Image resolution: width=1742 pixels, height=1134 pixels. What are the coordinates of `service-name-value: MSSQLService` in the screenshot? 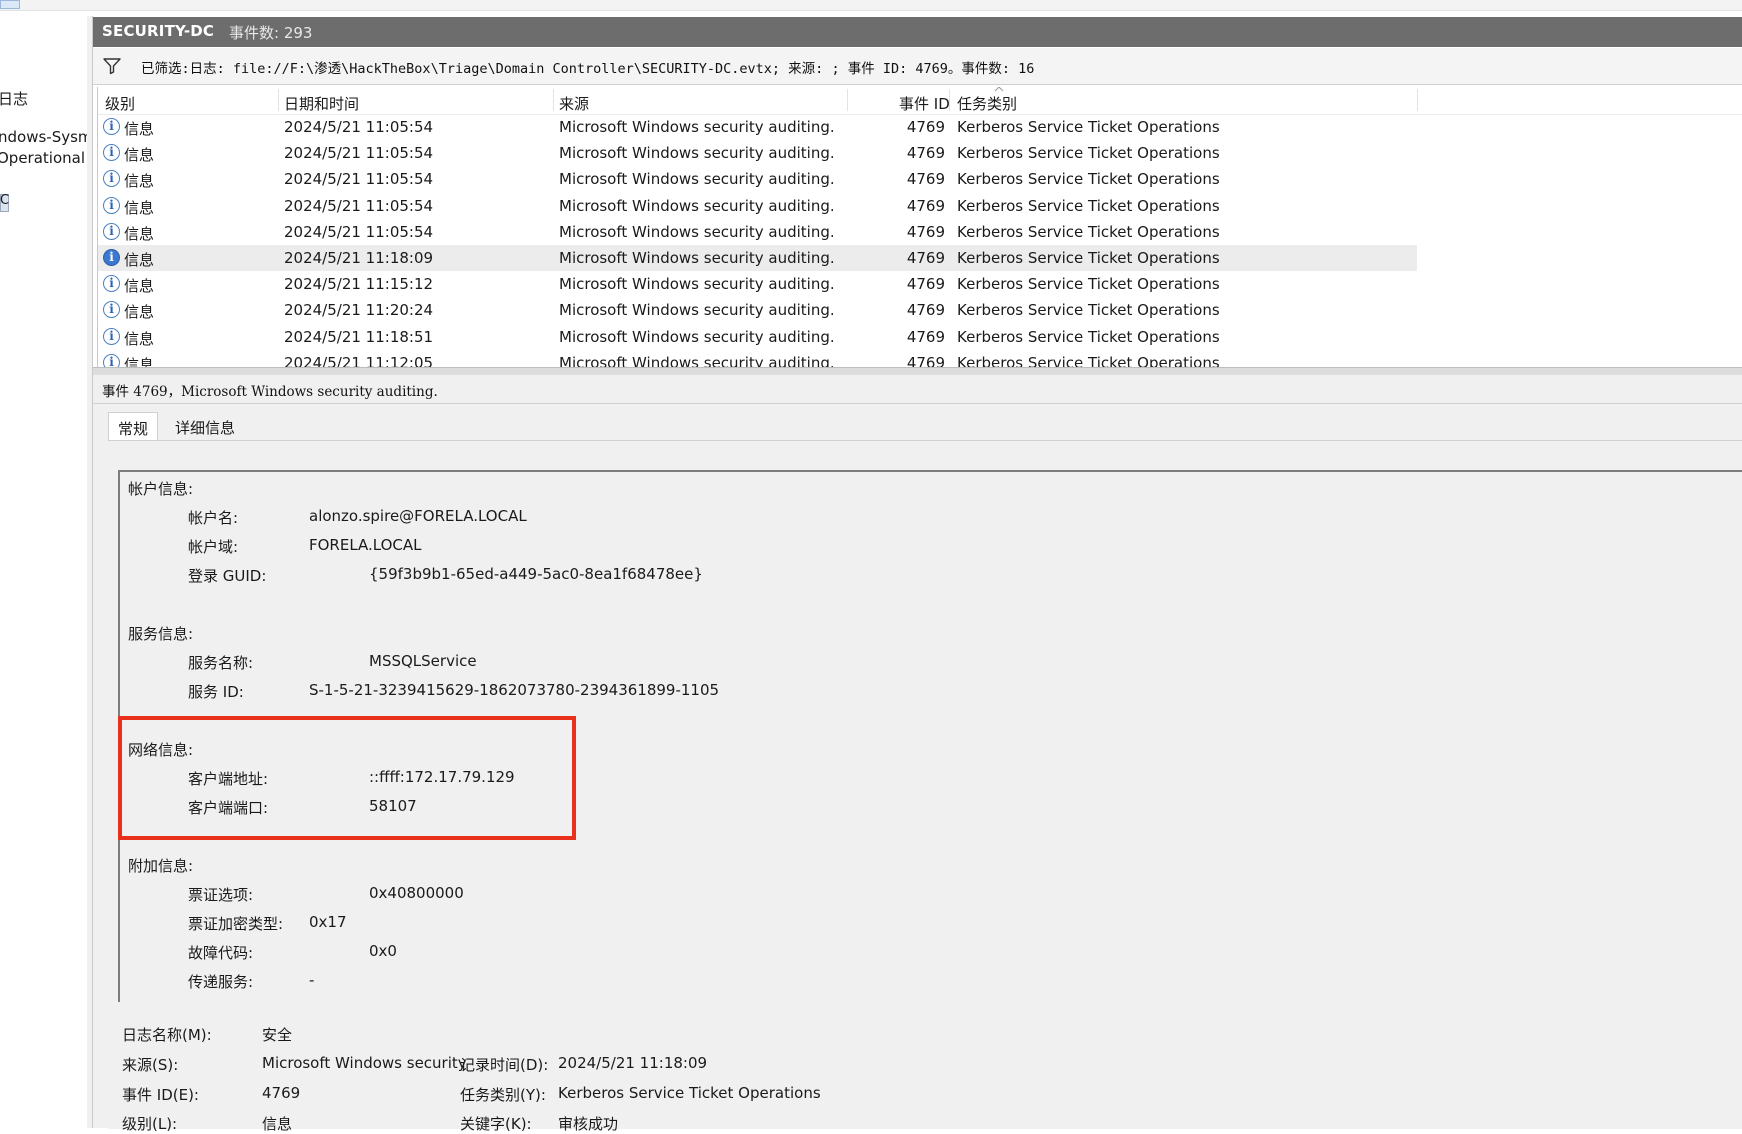 It's located at (423, 661).